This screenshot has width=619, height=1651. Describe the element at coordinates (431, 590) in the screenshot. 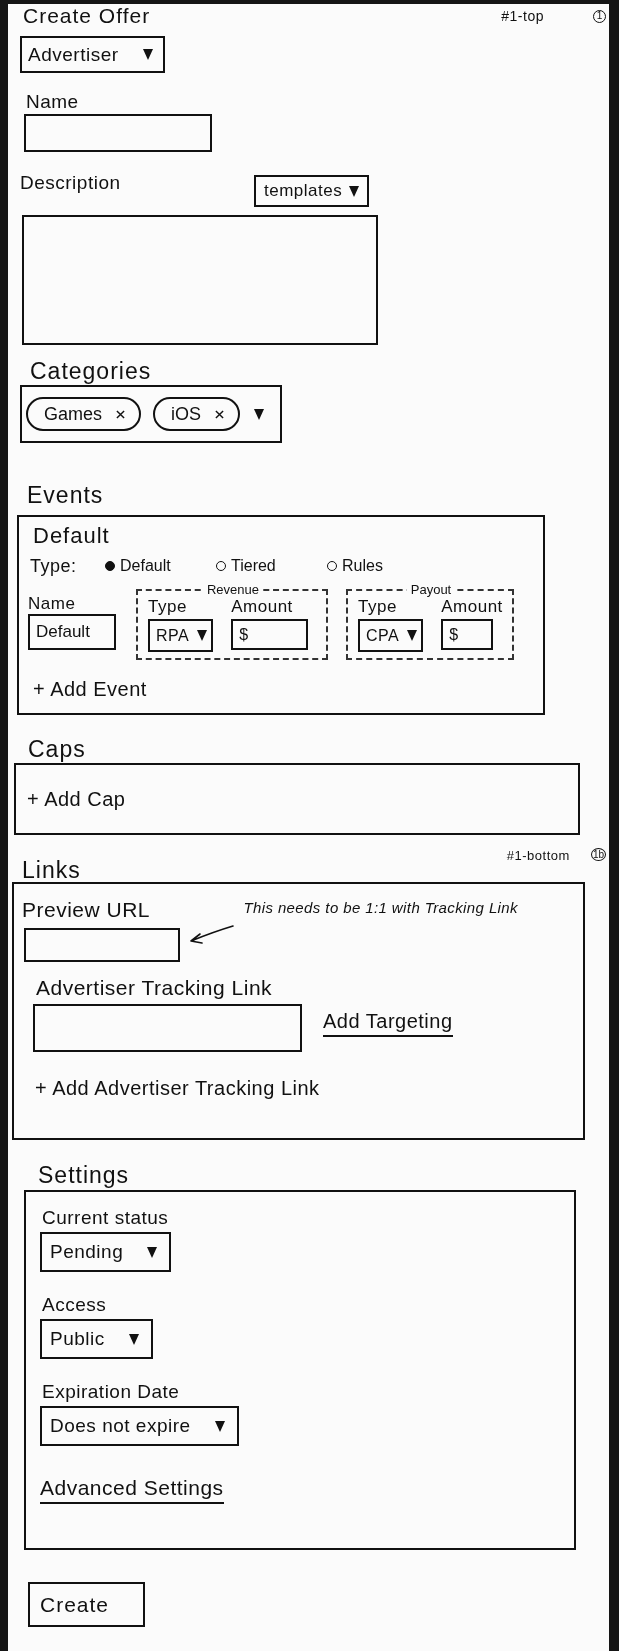

I see `group-title: Payout` at that location.